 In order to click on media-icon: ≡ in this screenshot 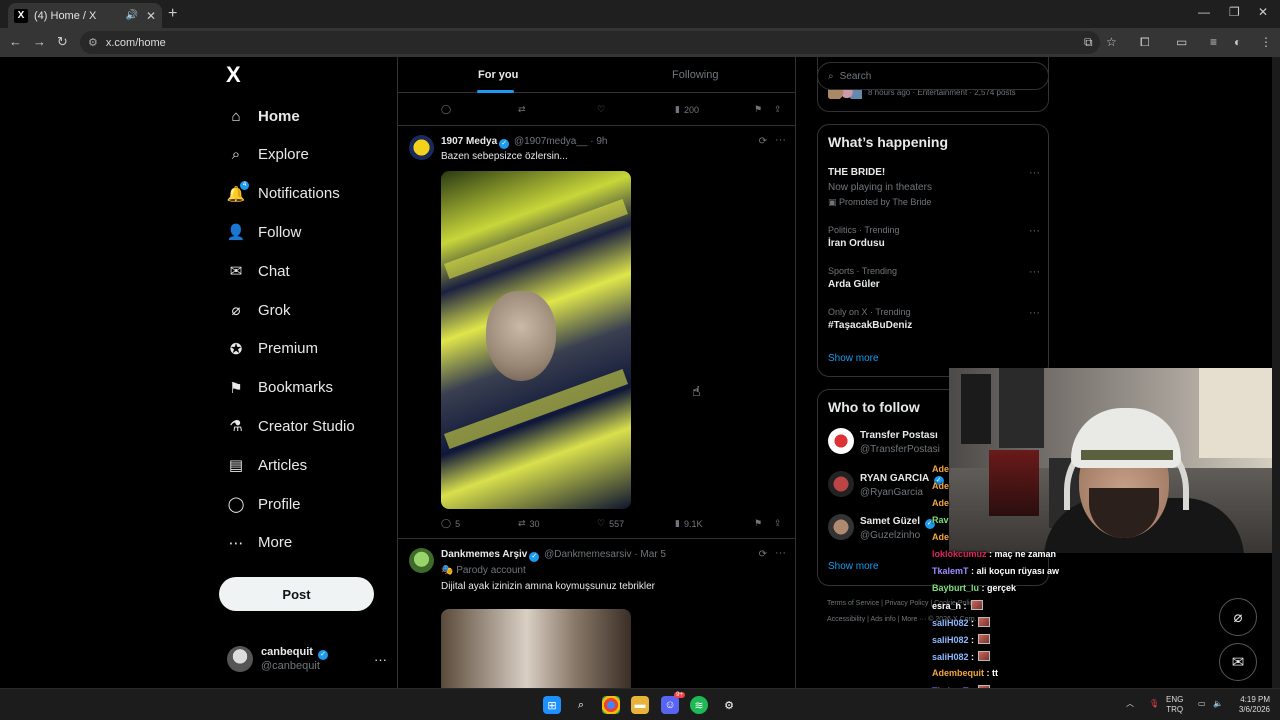, I will do `click(1213, 42)`.